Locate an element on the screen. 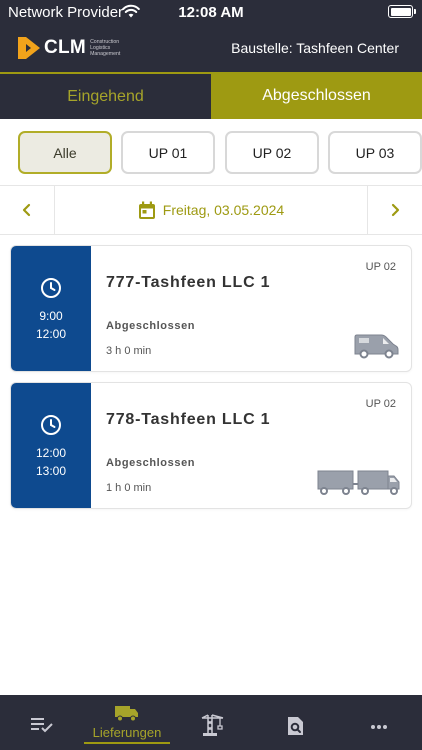  van-icon is located at coordinates (376, 346).